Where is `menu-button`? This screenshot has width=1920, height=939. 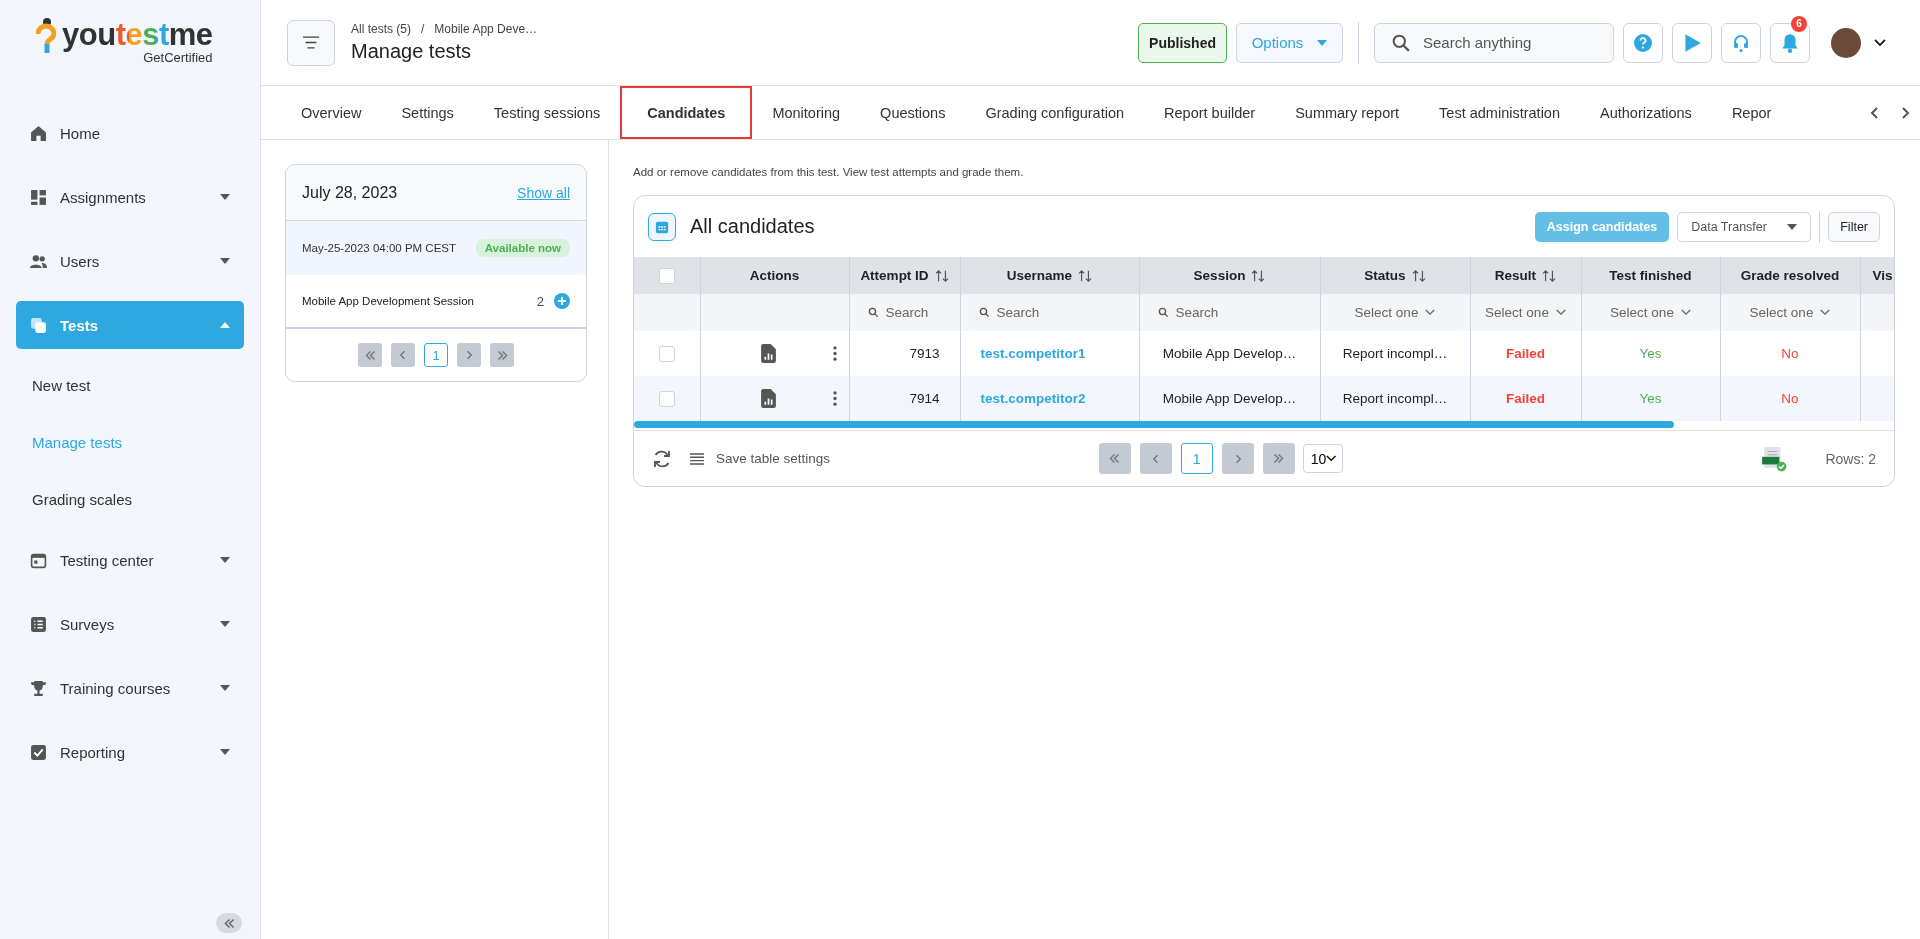 menu-button is located at coordinates (311, 42).